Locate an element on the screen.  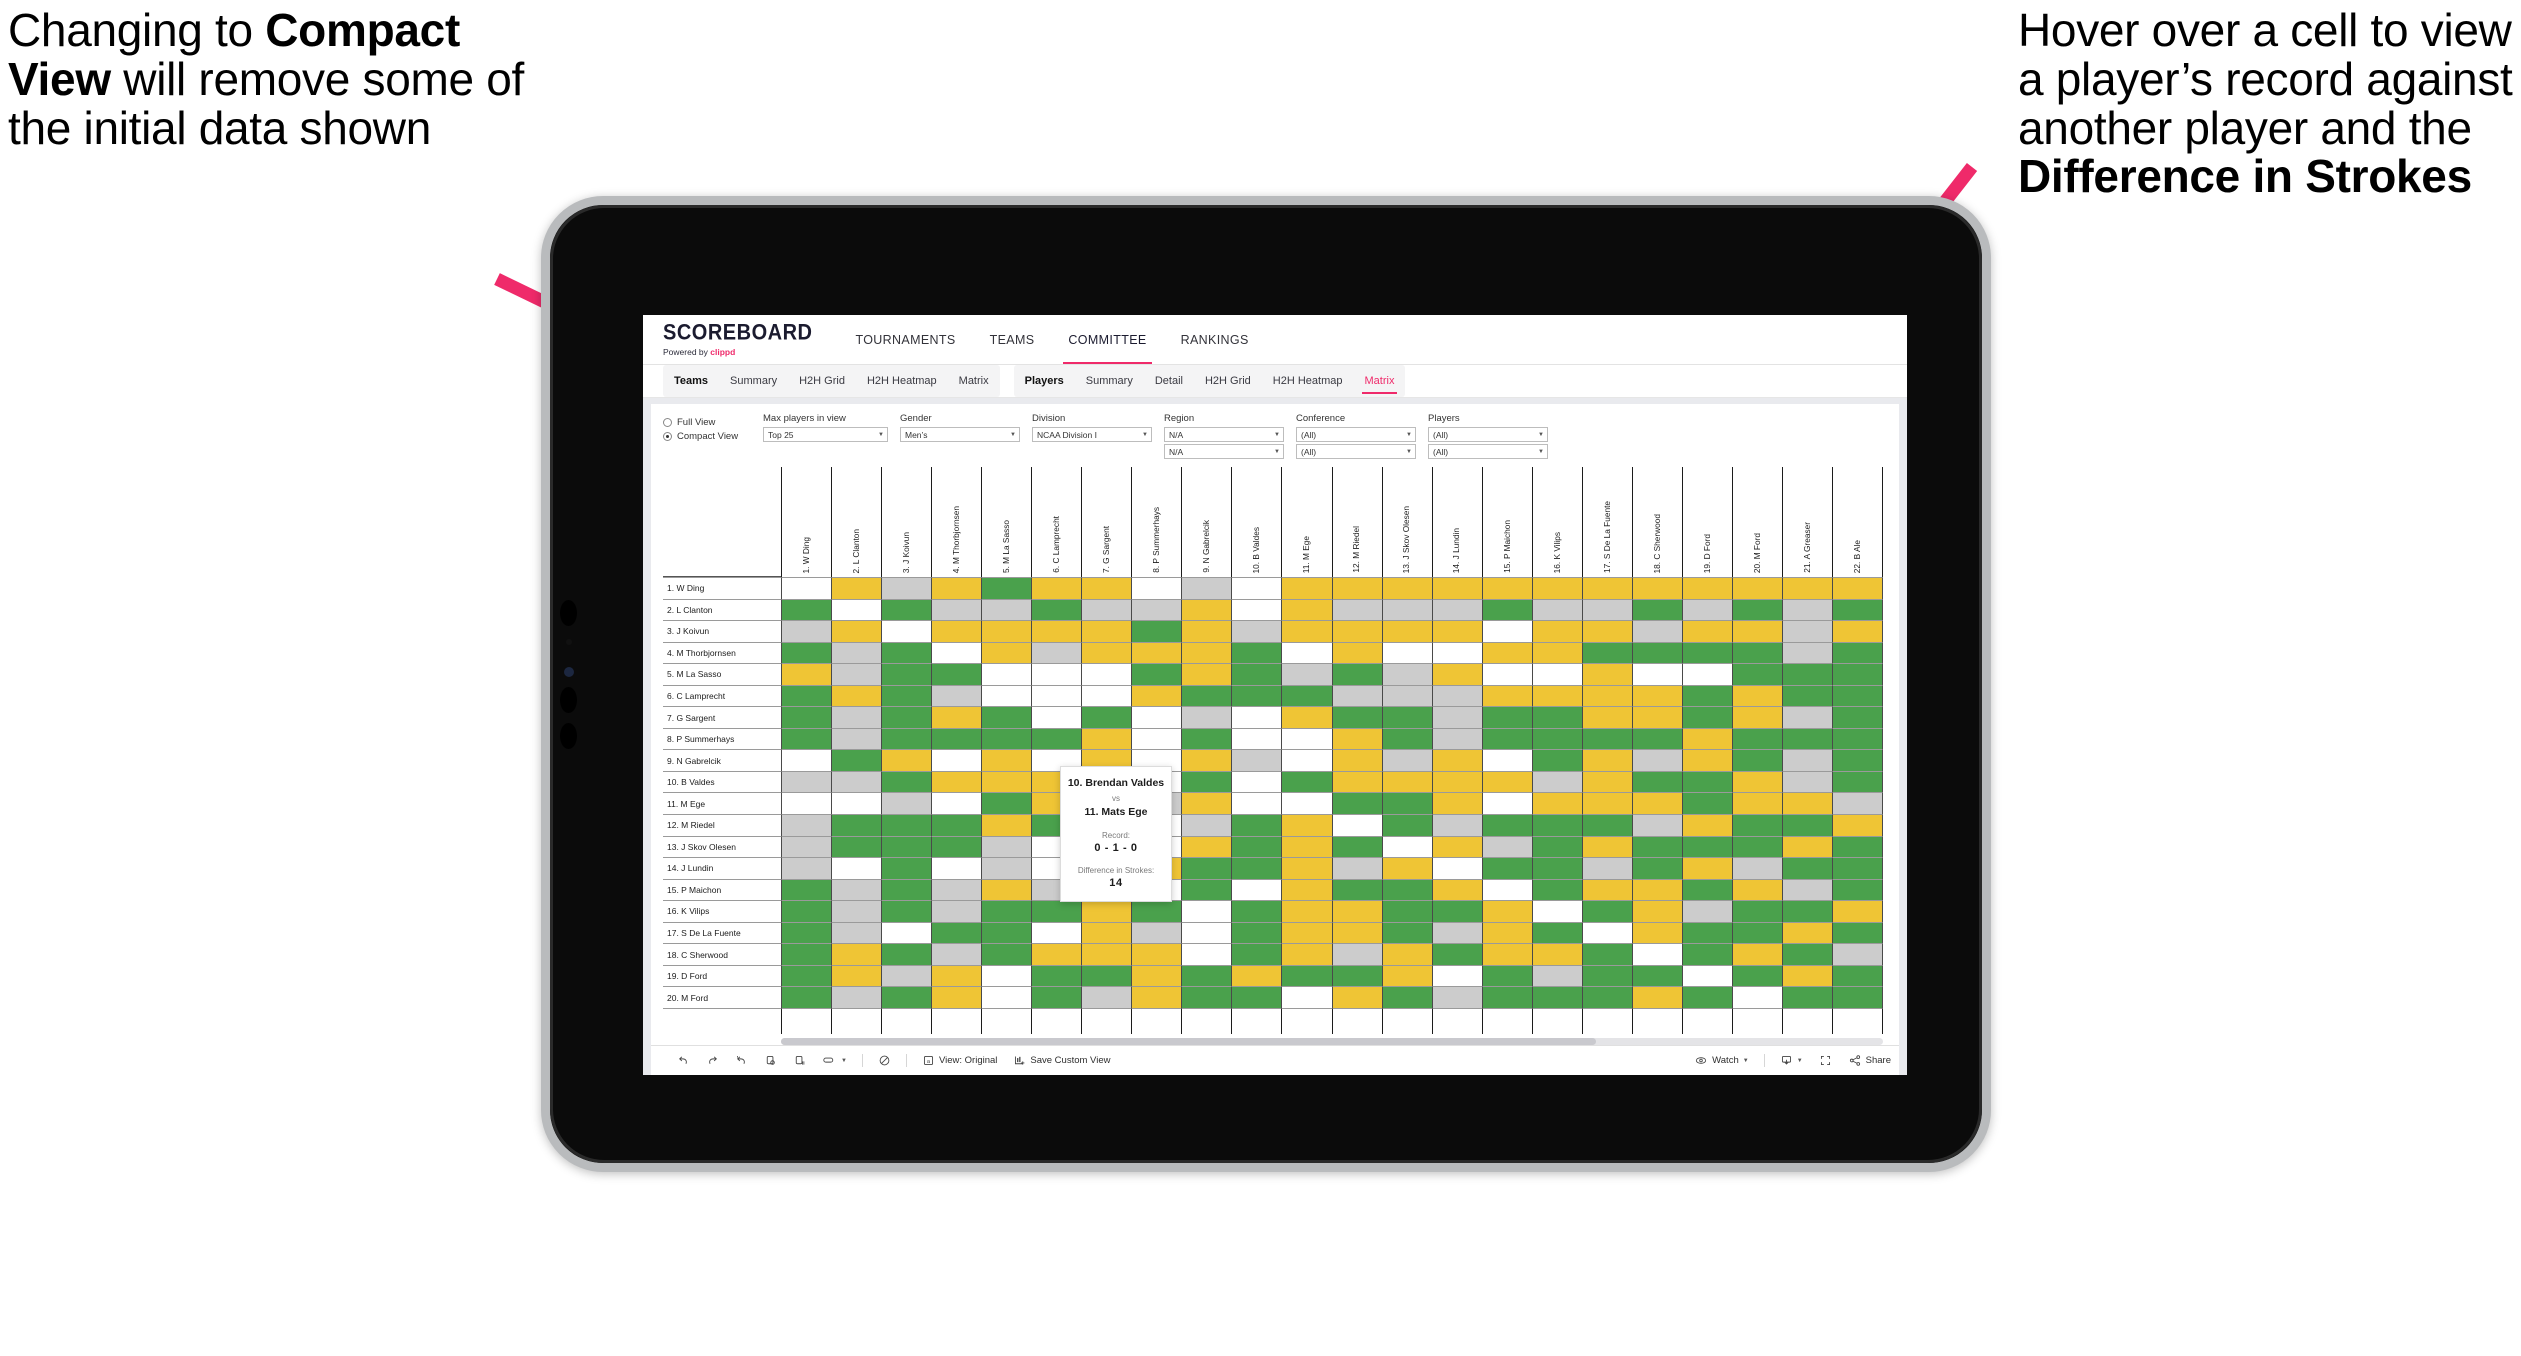
tab-players-detail: Detail is located at coordinates (1169, 381).